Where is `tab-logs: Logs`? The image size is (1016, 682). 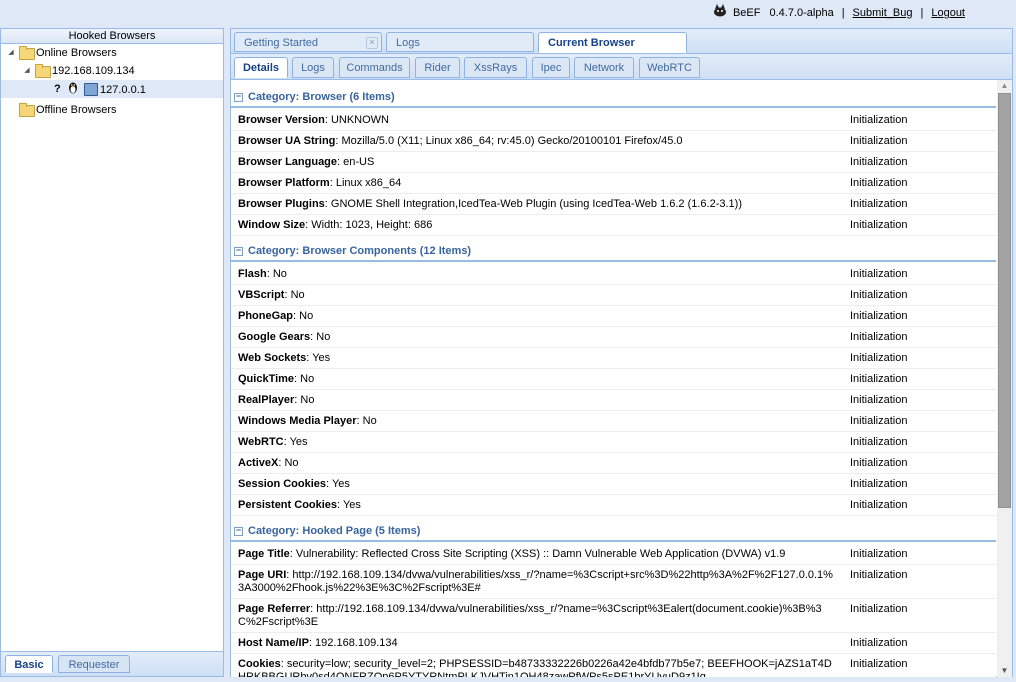 tab-logs: Logs is located at coordinates (460, 42).